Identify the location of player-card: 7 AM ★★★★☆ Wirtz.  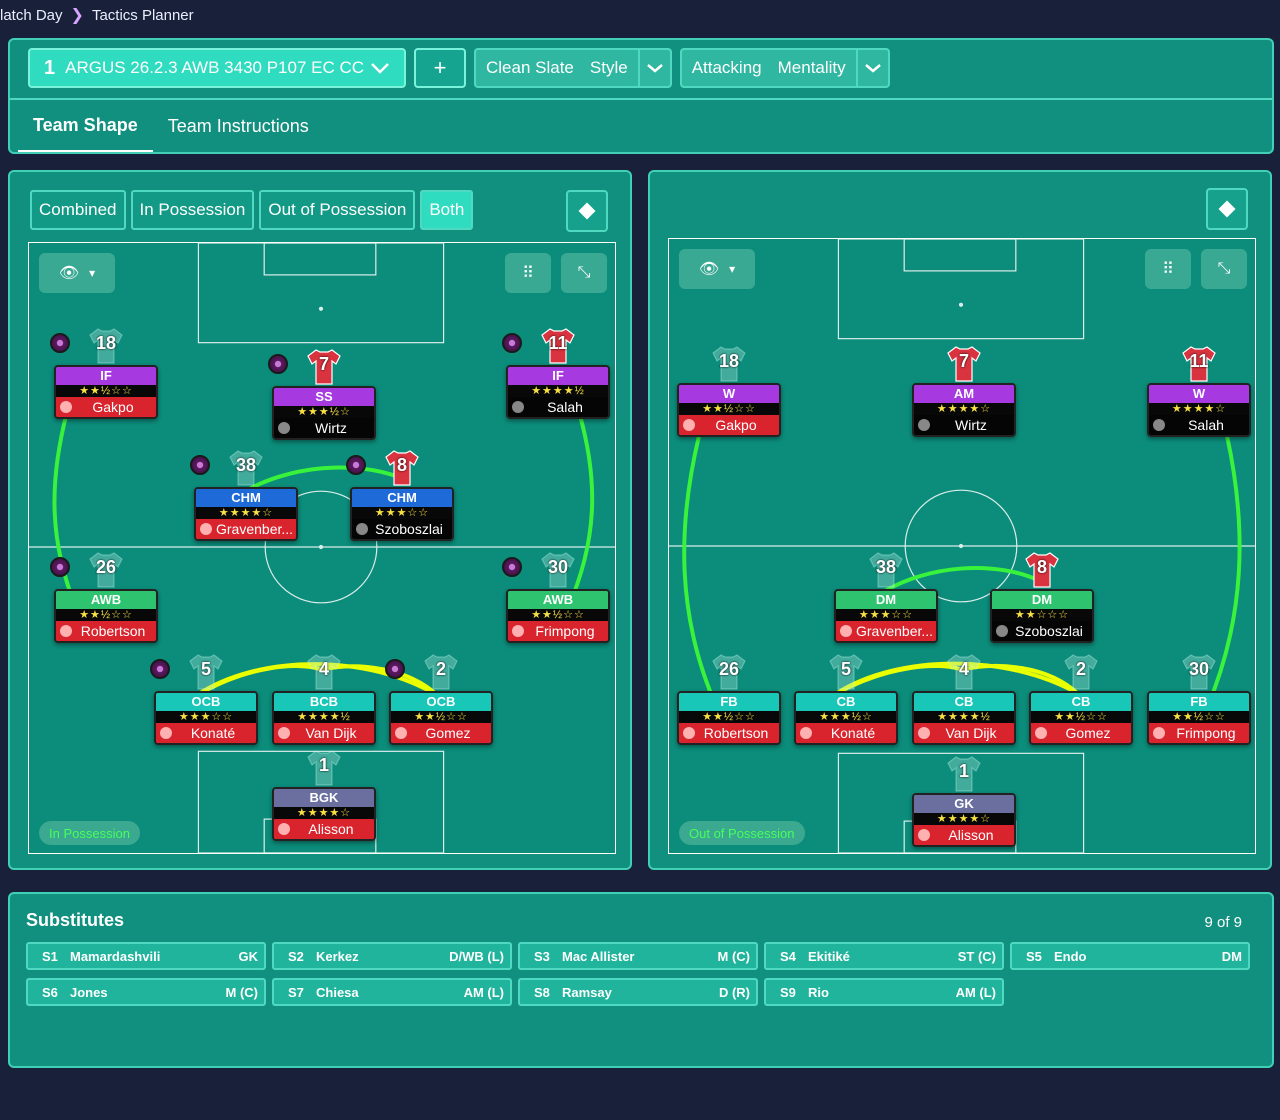
(964, 391).